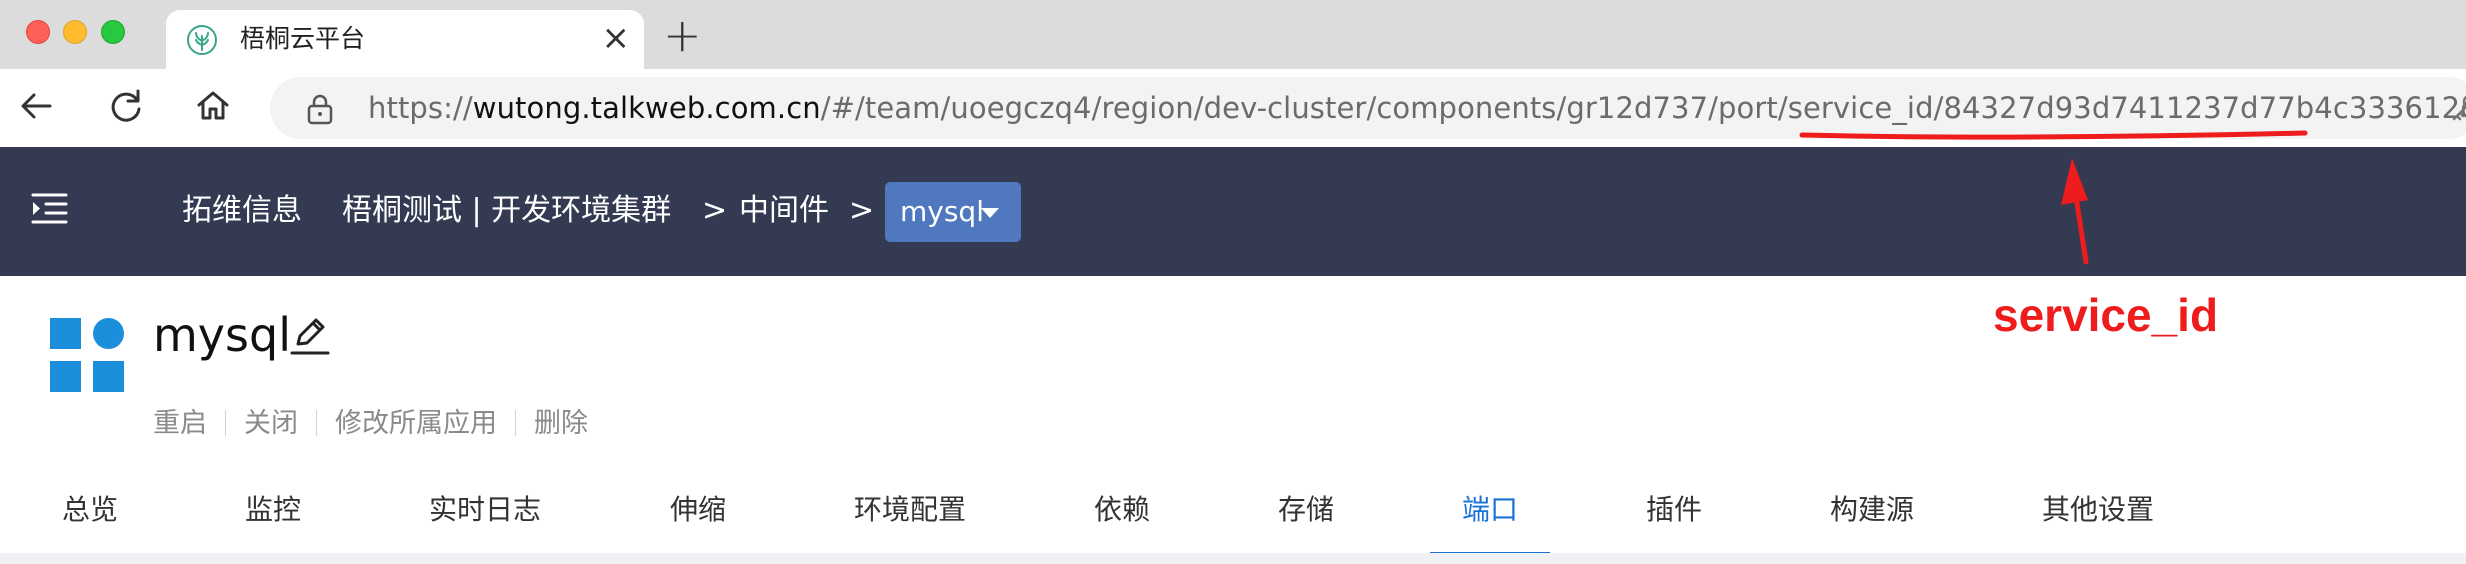 This screenshot has width=2466, height=564. I want to click on menu-toggle-icon, so click(50, 209).